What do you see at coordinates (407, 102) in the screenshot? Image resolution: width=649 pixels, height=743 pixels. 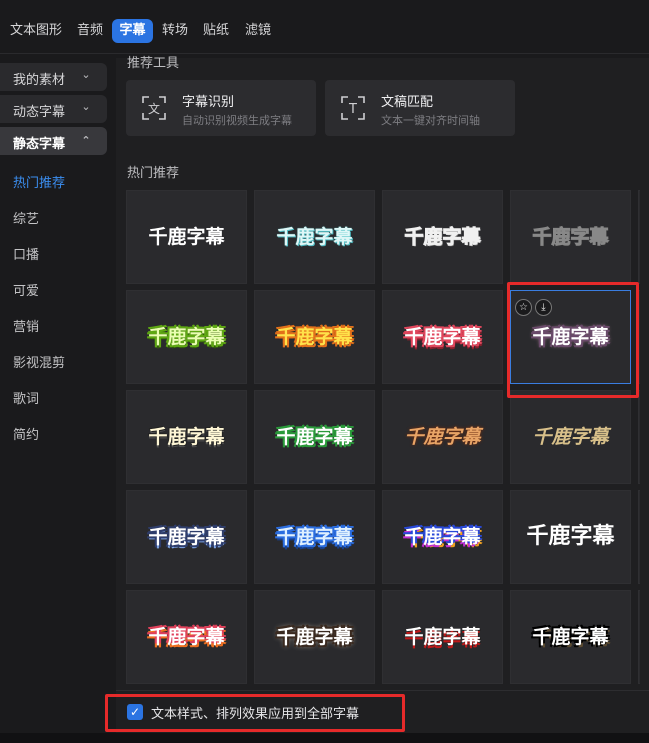 I see `tool-name: 文稿匹配` at bounding box center [407, 102].